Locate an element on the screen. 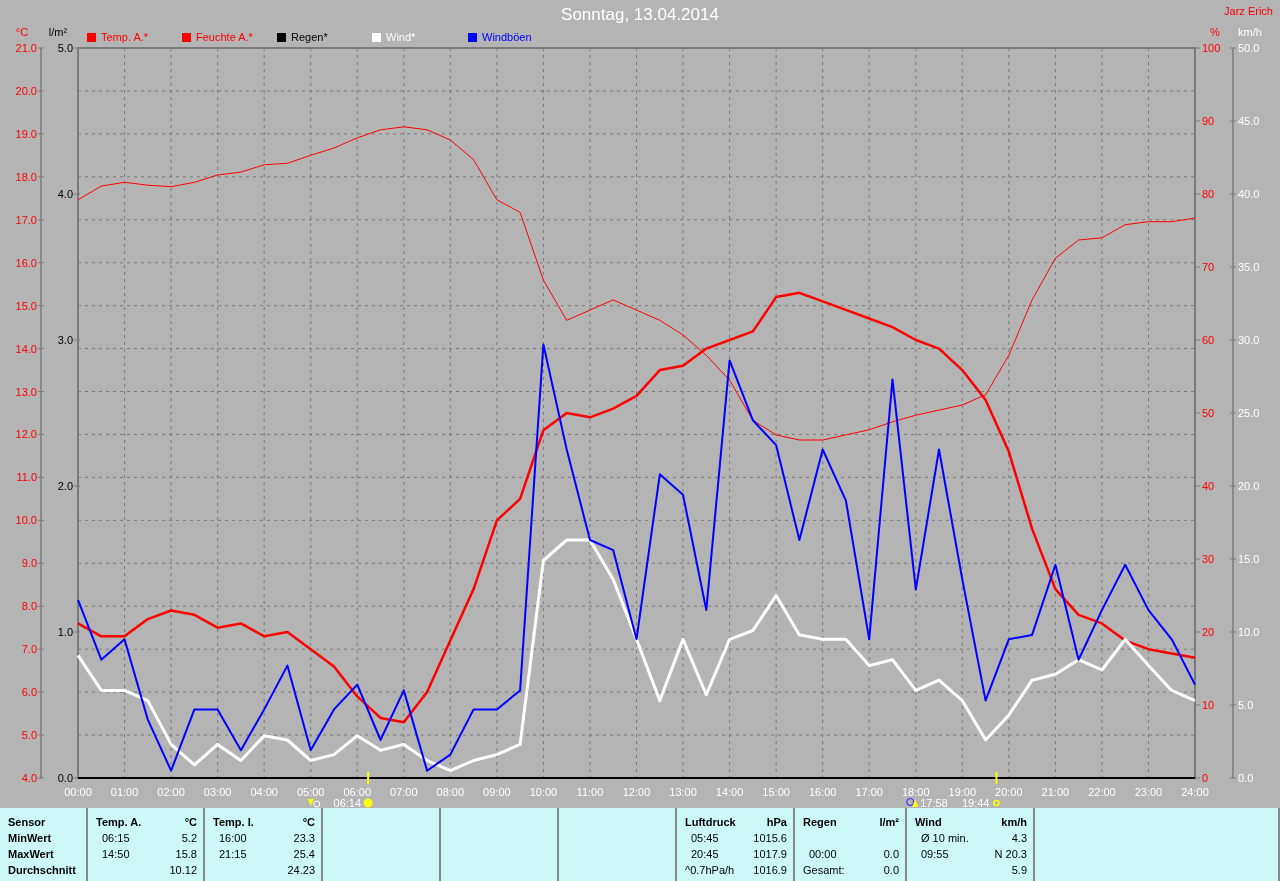  table-cell-text: 21:15 is located at coordinates (232, 855).